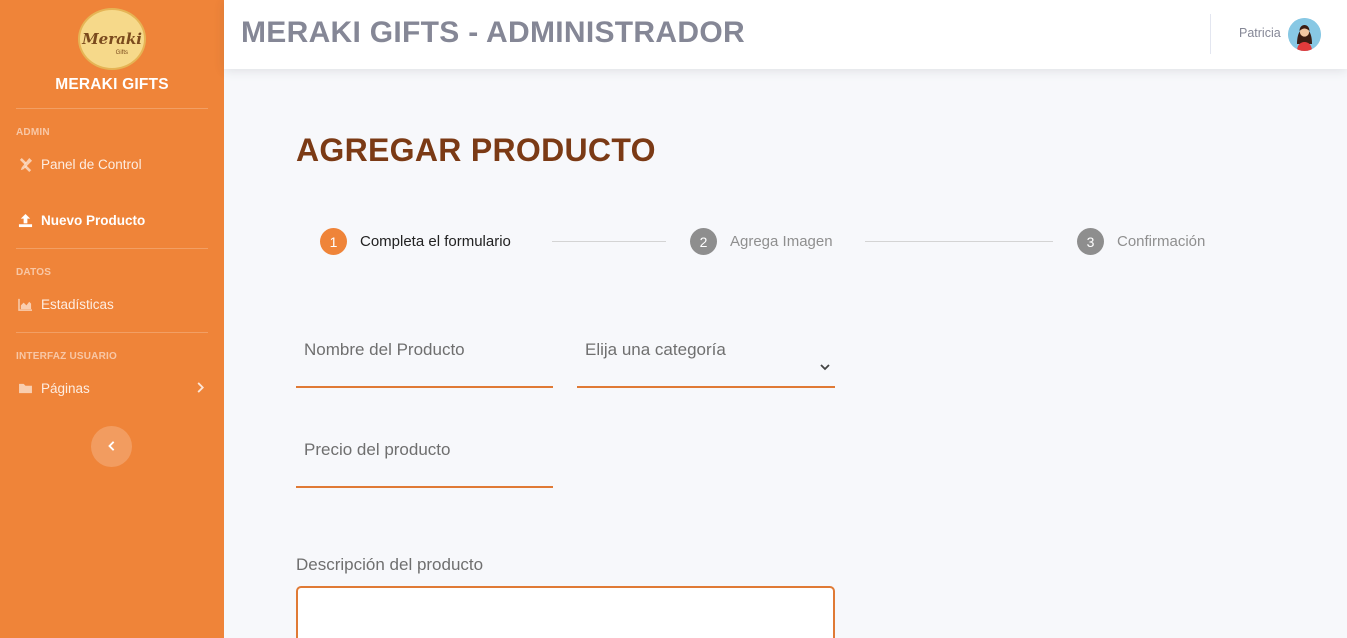 This screenshot has width=1347, height=638. What do you see at coordinates (25, 304) in the screenshot?
I see `area-chart-icon` at bounding box center [25, 304].